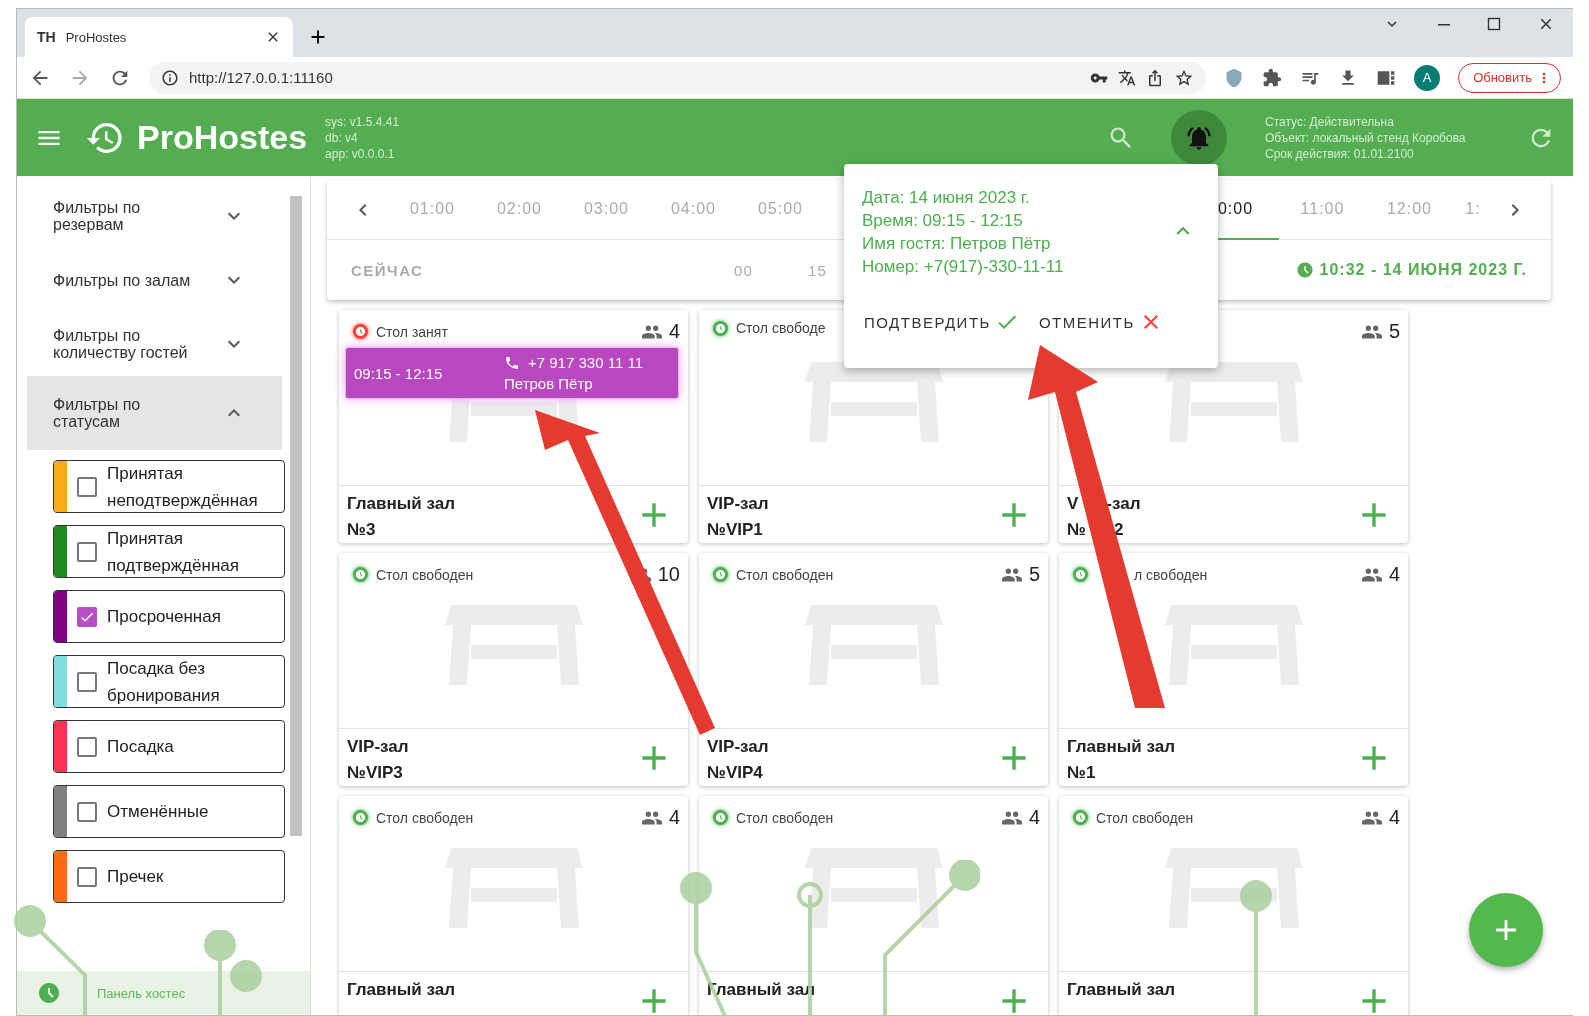 The width and height of the screenshot is (1589, 1016). What do you see at coordinates (169, 746) in the screenshot?
I see `status-filter: Посадка` at bounding box center [169, 746].